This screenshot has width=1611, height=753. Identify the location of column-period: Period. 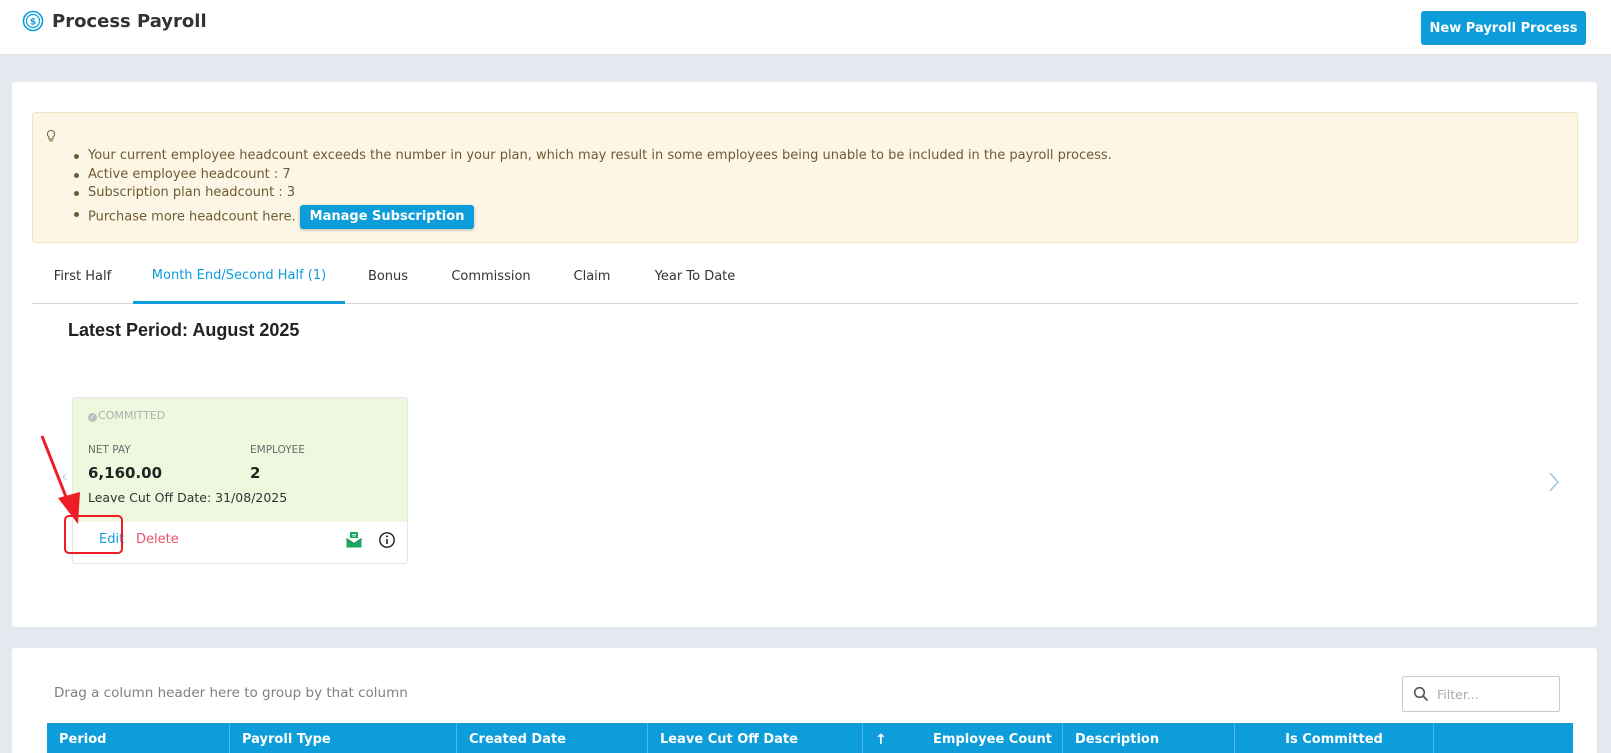
(138, 738).